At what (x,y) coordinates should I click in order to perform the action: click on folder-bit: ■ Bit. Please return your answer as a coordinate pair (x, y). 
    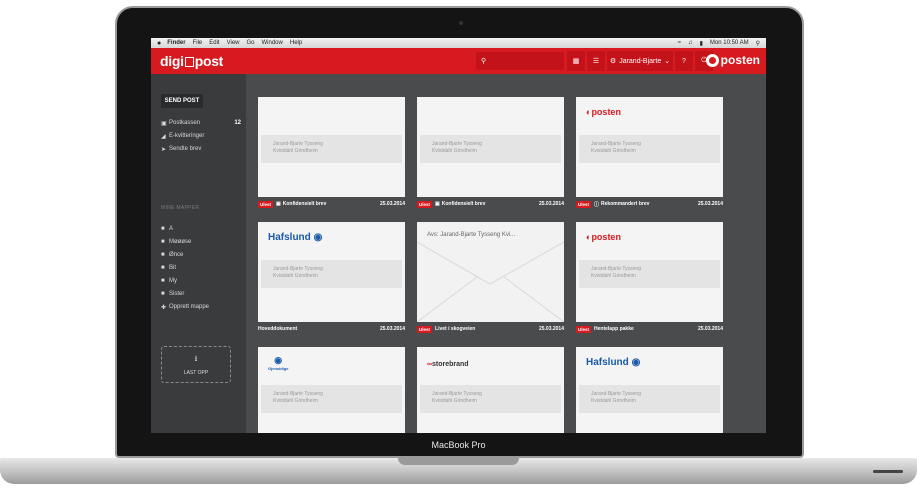
    Looking at the image, I should click on (201, 268).